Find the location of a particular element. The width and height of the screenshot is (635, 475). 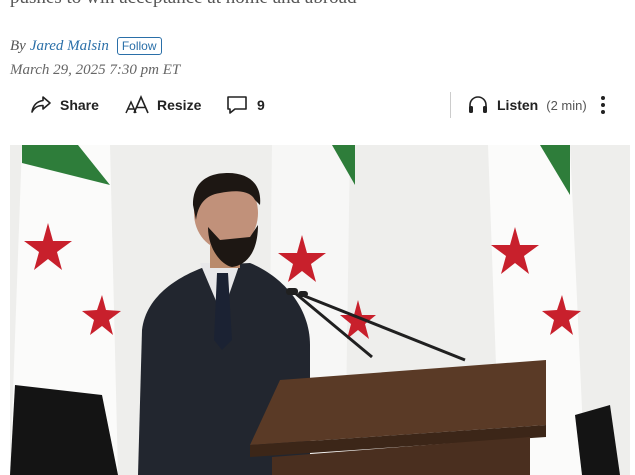

follow-button: Follow is located at coordinates (139, 46).